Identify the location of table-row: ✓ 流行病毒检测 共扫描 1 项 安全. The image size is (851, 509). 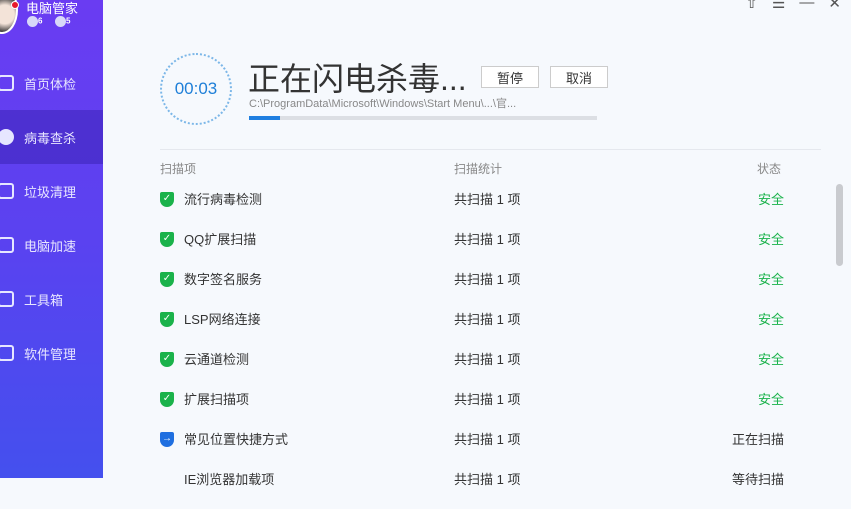
(425, 209).